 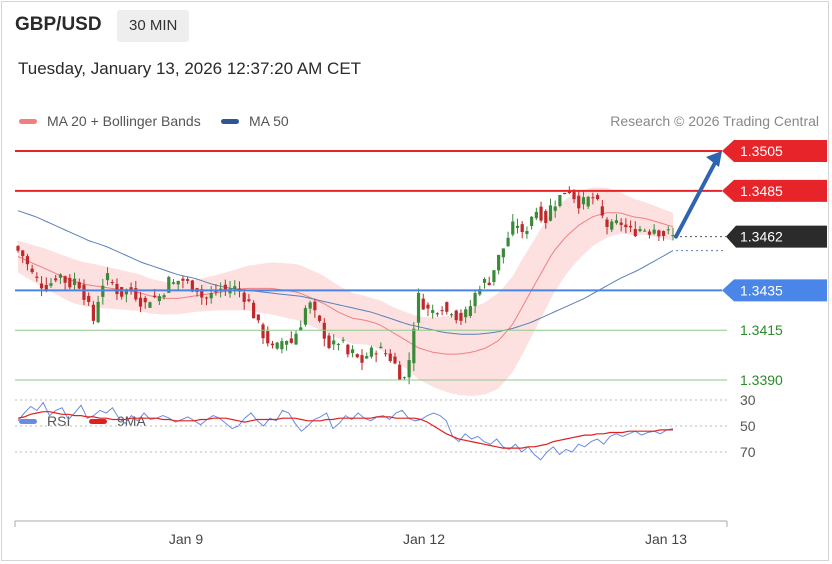 I want to click on current-price-label: 1.3462, so click(x=761, y=237).